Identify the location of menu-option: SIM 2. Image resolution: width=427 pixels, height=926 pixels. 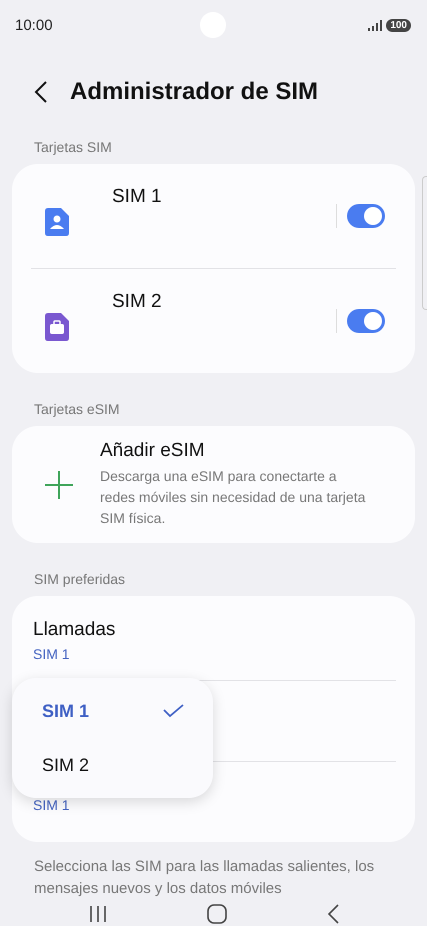
(112, 765).